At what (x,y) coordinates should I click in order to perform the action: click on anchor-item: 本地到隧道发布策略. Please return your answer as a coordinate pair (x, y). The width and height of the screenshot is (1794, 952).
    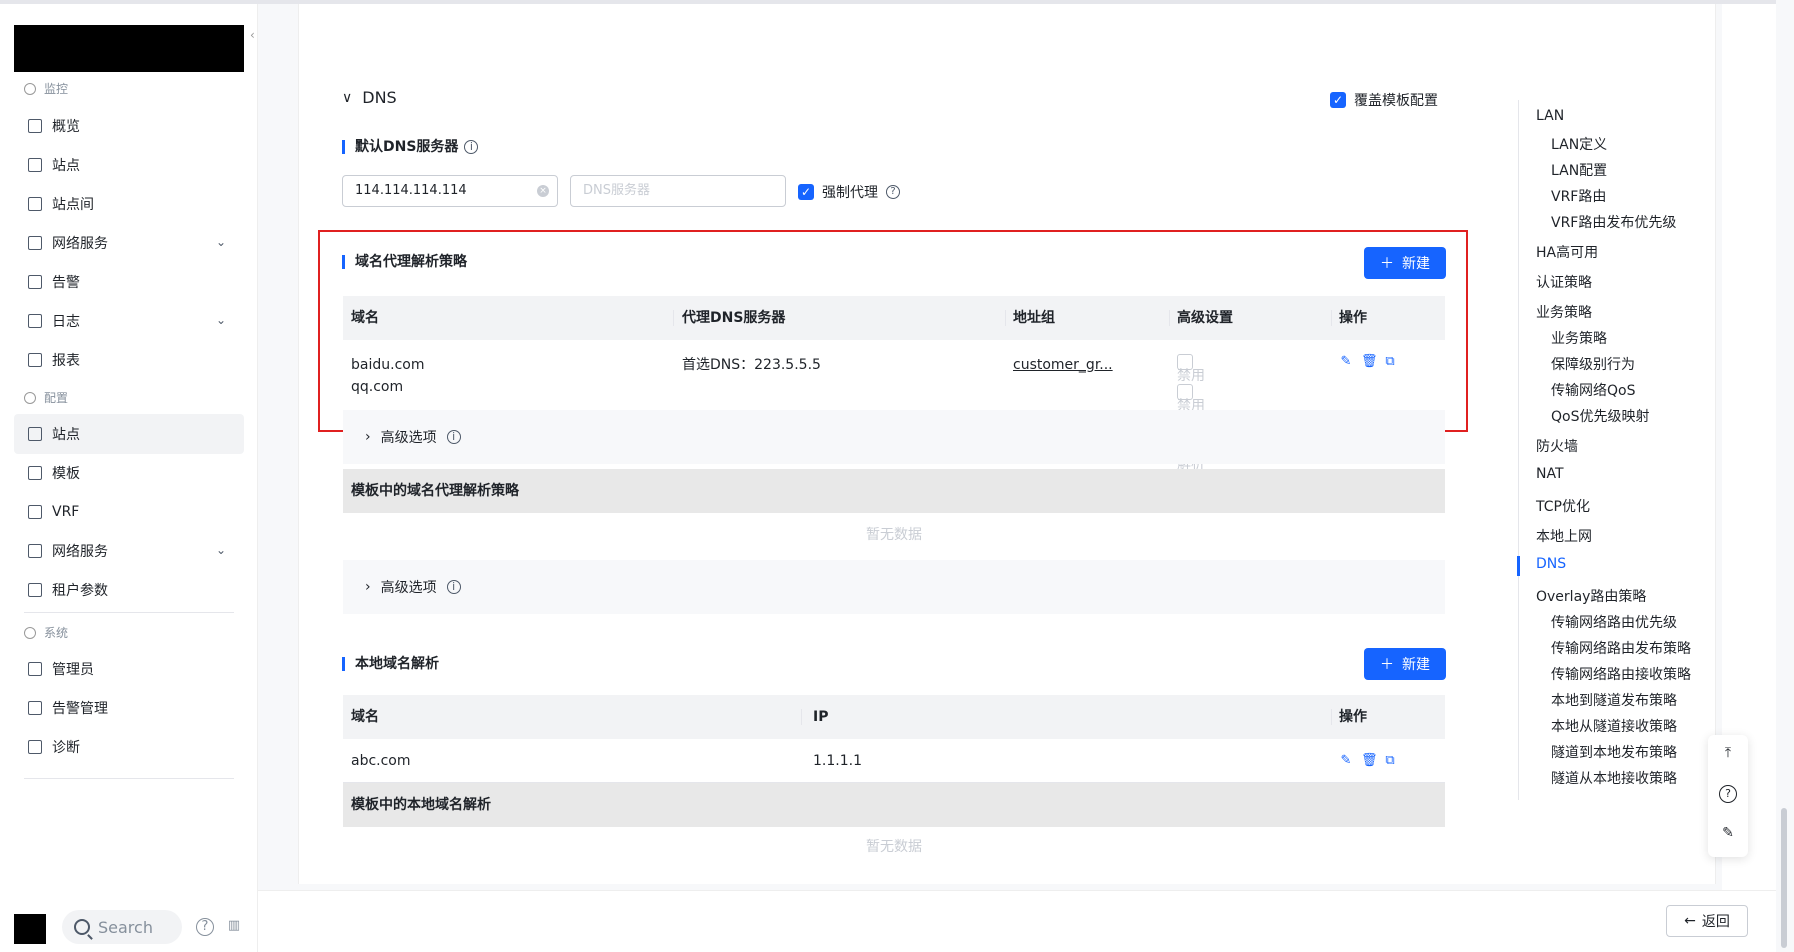
    Looking at the image, I should click on (1614, 700).